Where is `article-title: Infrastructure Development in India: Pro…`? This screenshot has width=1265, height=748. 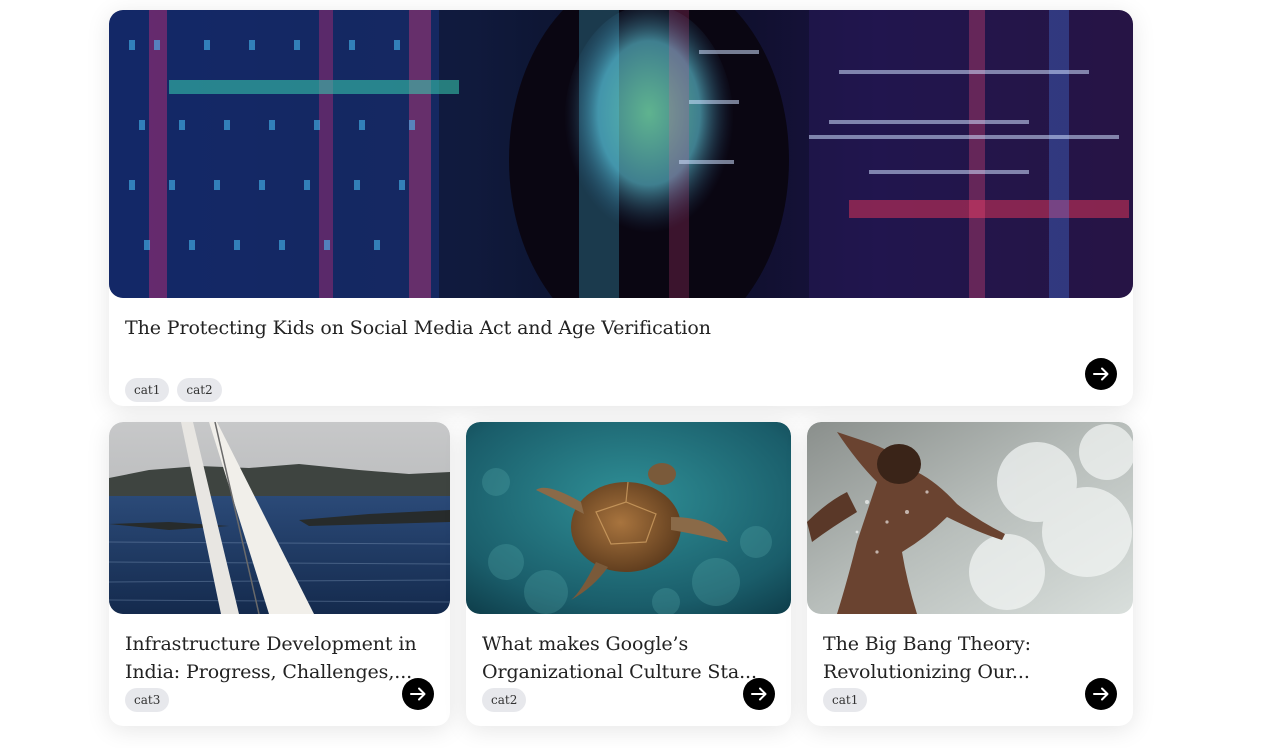 article-title: Infrastructure Development in India: Pro… is located at coordinates (279, 658).